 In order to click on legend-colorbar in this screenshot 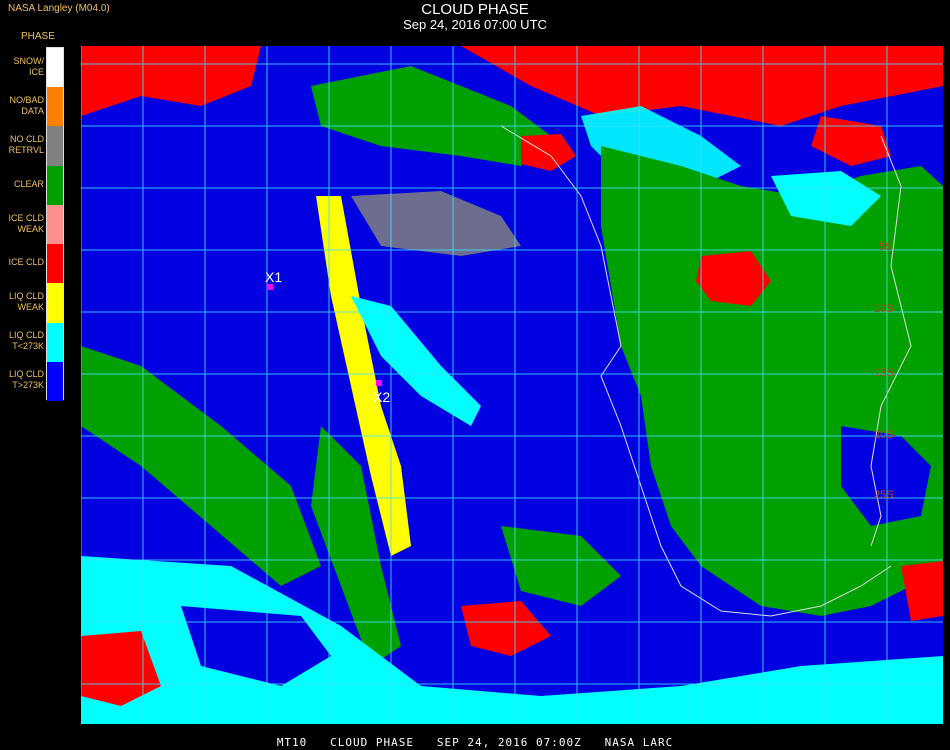, I will do `click(55, 224)`.